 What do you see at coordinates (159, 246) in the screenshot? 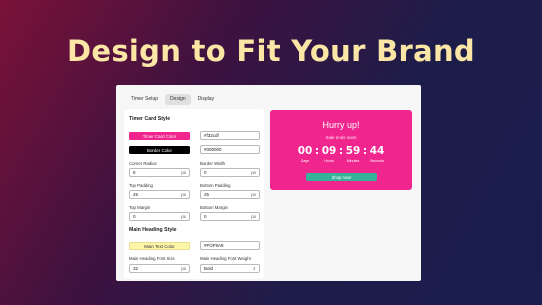
I see `main-text-color-swatch: Main Text Color` at bounding box center [159, 246].